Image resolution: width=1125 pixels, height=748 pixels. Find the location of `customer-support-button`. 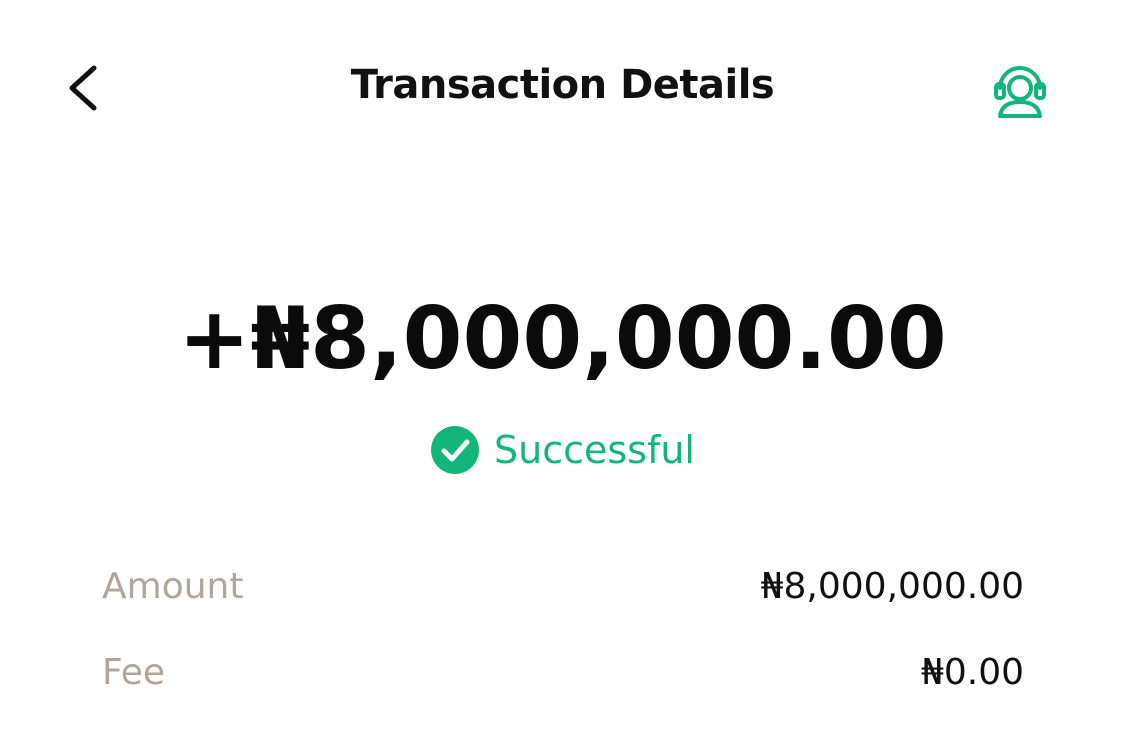

customer-support-button is located at coordinates (1020, 90).